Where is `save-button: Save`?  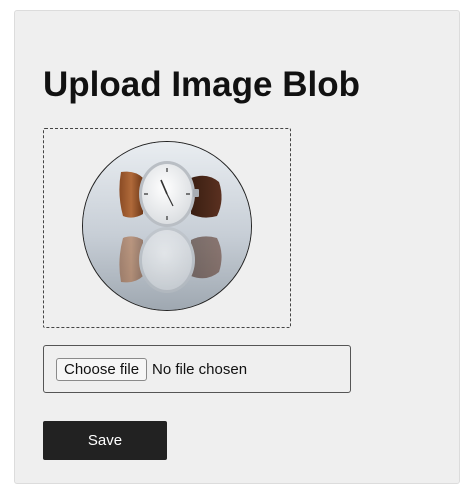 save-button: Save is located at coordinates (105, 440).